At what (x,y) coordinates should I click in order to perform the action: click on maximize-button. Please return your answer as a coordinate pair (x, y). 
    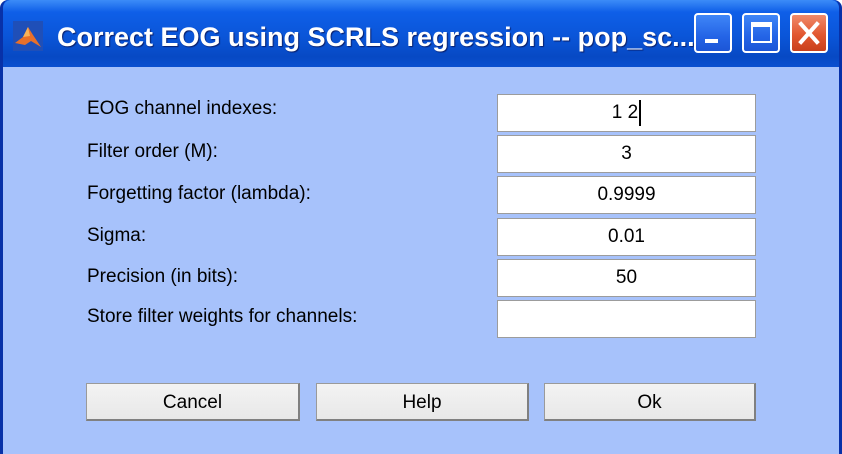
    Looking at the image, I should click on (761, 33).